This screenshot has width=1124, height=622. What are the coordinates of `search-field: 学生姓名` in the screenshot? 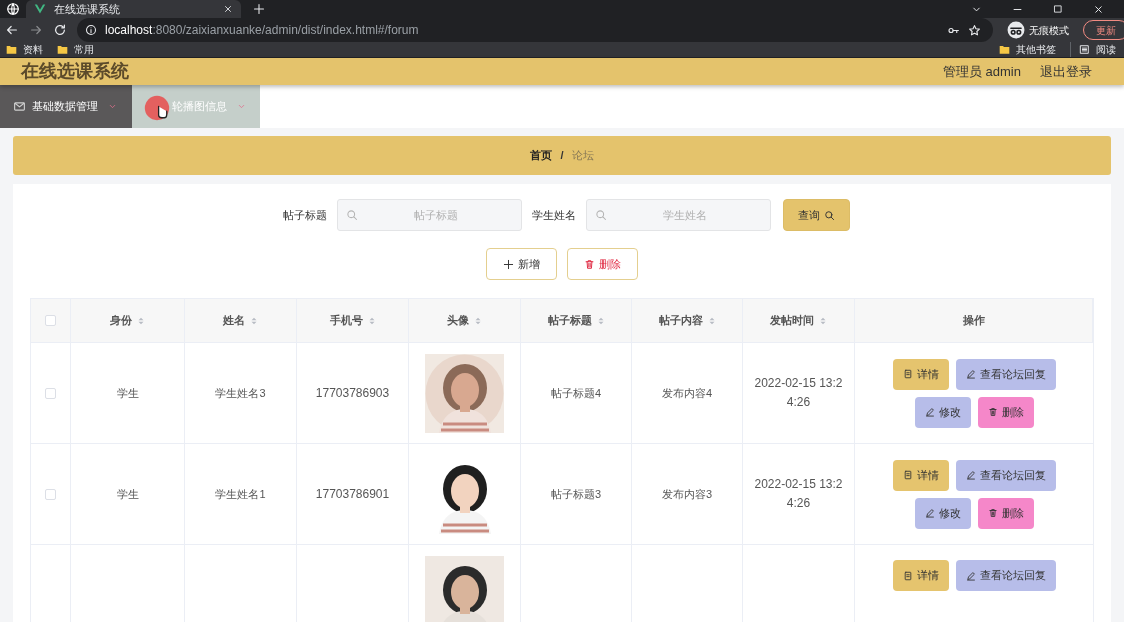 It's located at (678, 215).